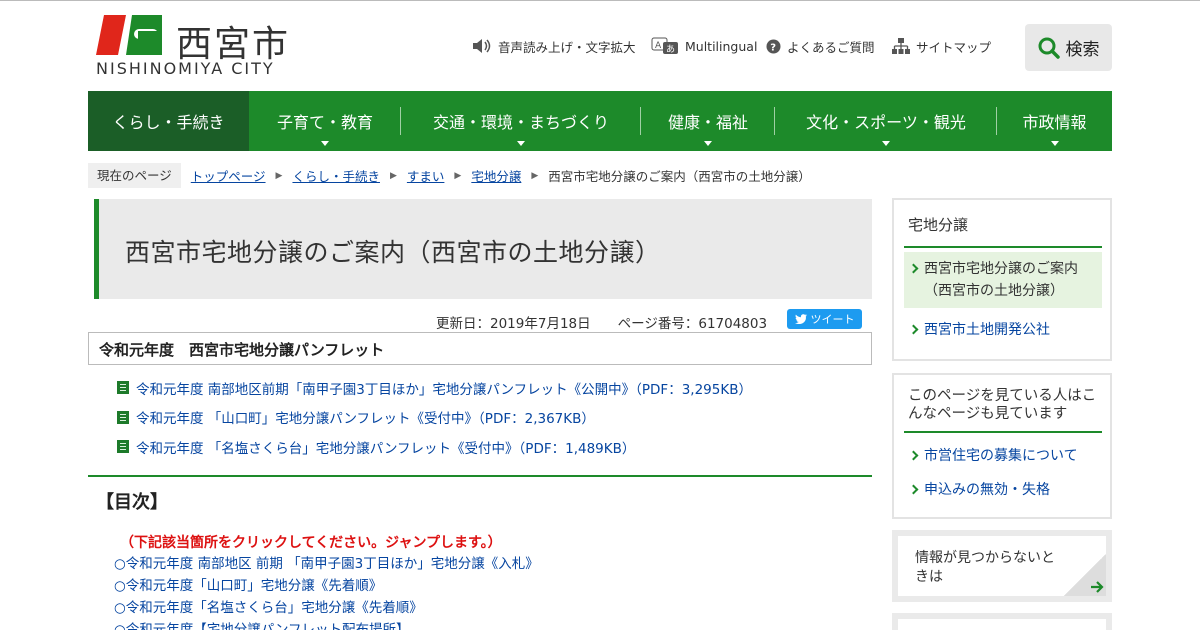 This screenshot has width=1200, height=630. Describe the element at coordinates (901, 46) in the screenshot. I see `sitemap-icon` at that location.